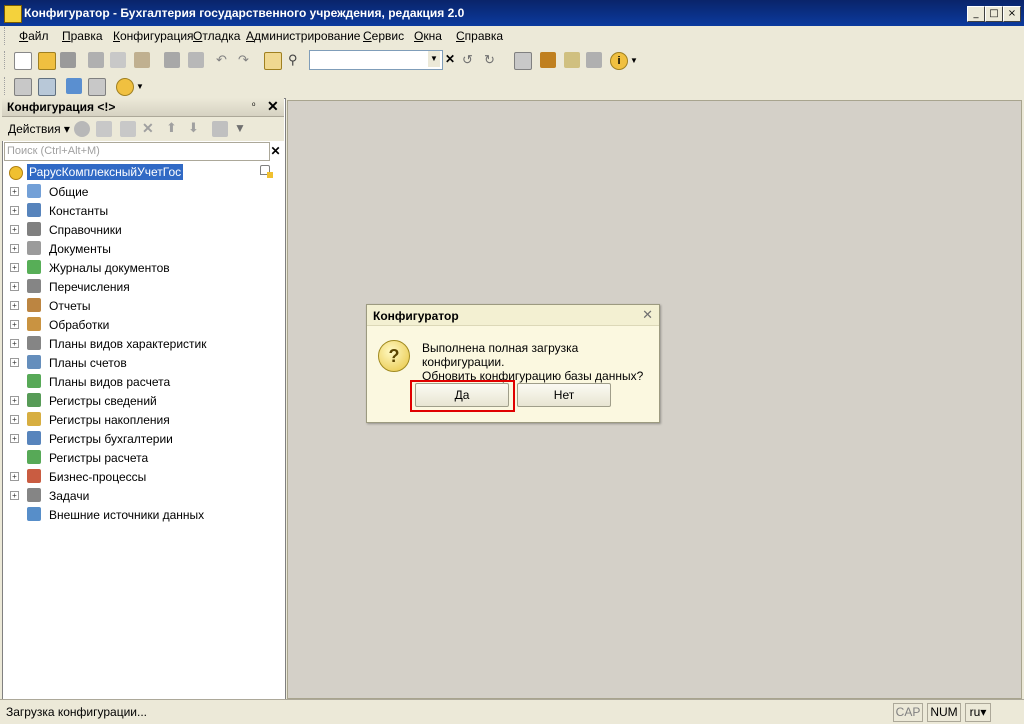 The width and height of the screenshot is (1024, 724). Describe the element at coordinates (34, 36) in the screenshot. I see `menu-item-0: Файл` at that location.